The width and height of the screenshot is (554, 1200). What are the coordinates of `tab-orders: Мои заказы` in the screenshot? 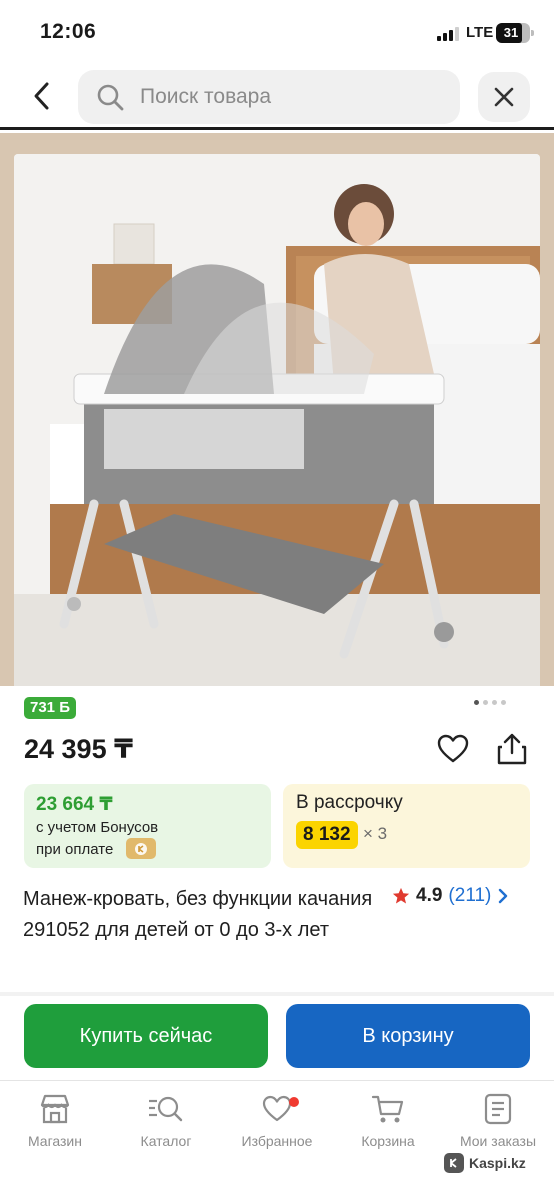 It's located at (498, 1120).